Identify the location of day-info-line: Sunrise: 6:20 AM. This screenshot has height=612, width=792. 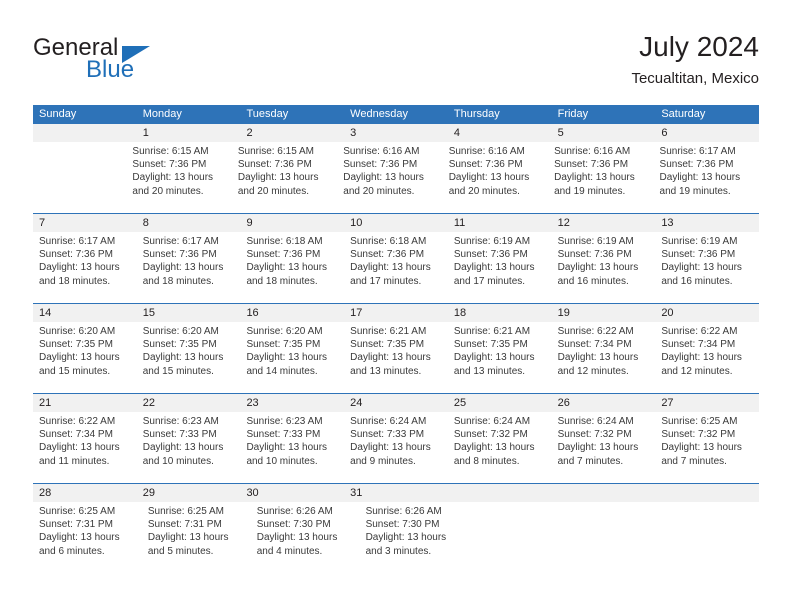
(77, 331).